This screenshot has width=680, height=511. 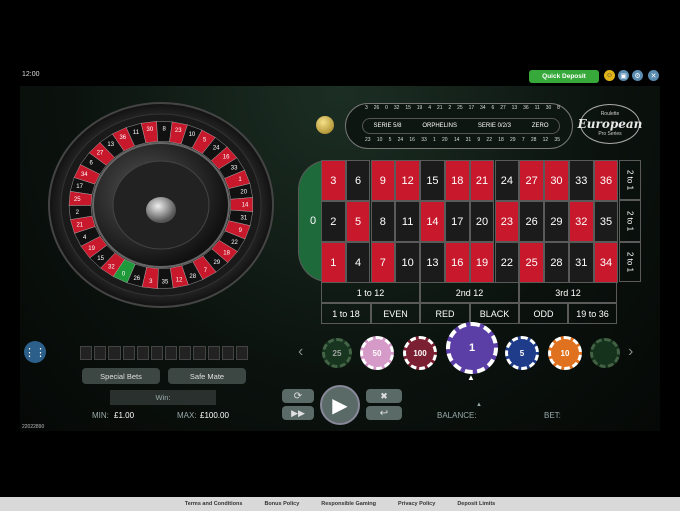 I want to click on number-cell: 18, so click(x=457, y=180).